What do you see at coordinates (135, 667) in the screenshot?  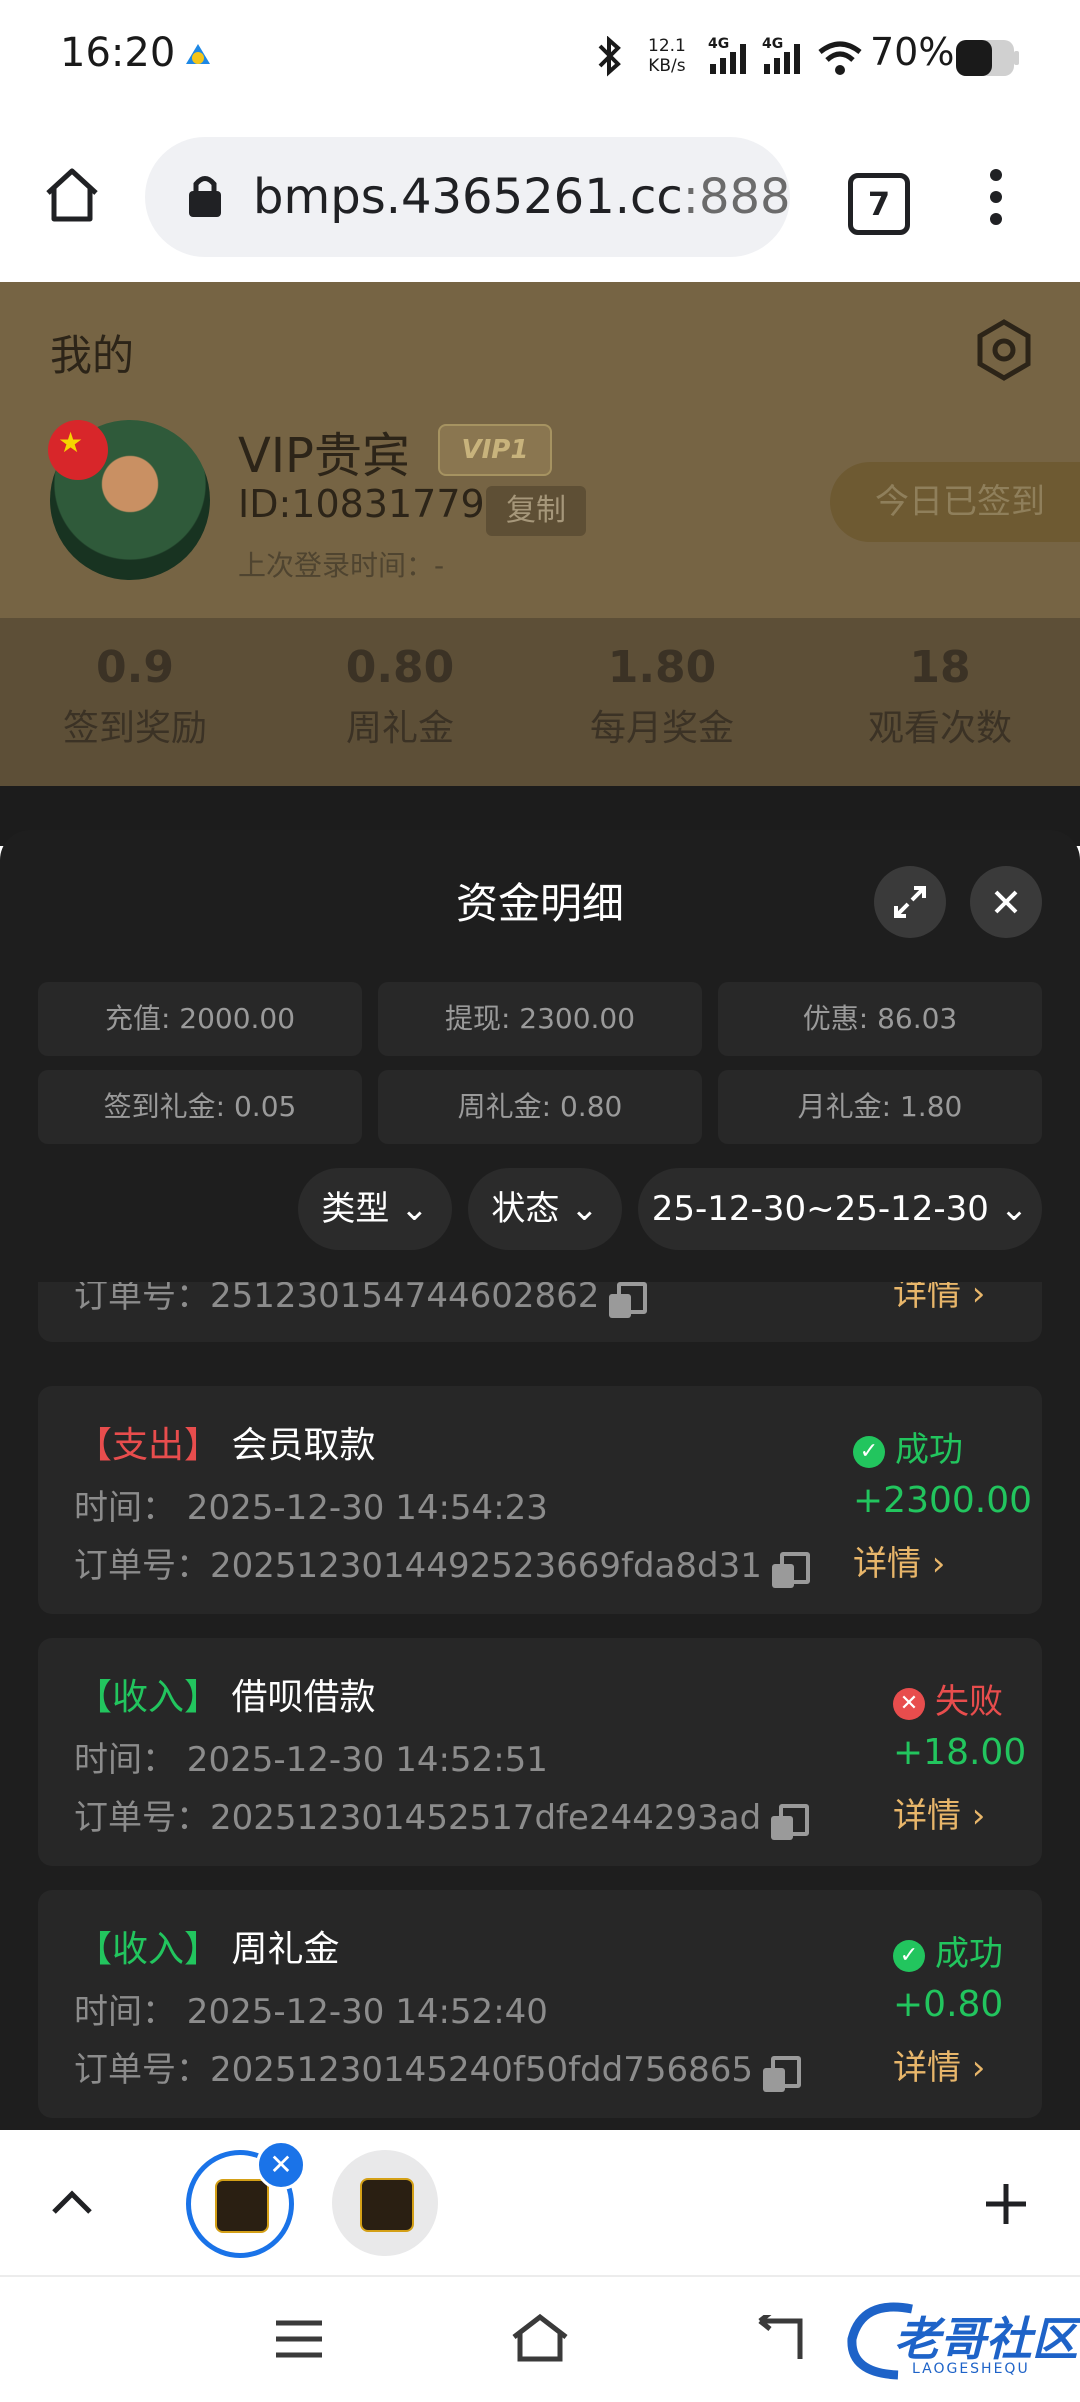 I see `stat-value: 0.9` at bounding box center [135, 667].